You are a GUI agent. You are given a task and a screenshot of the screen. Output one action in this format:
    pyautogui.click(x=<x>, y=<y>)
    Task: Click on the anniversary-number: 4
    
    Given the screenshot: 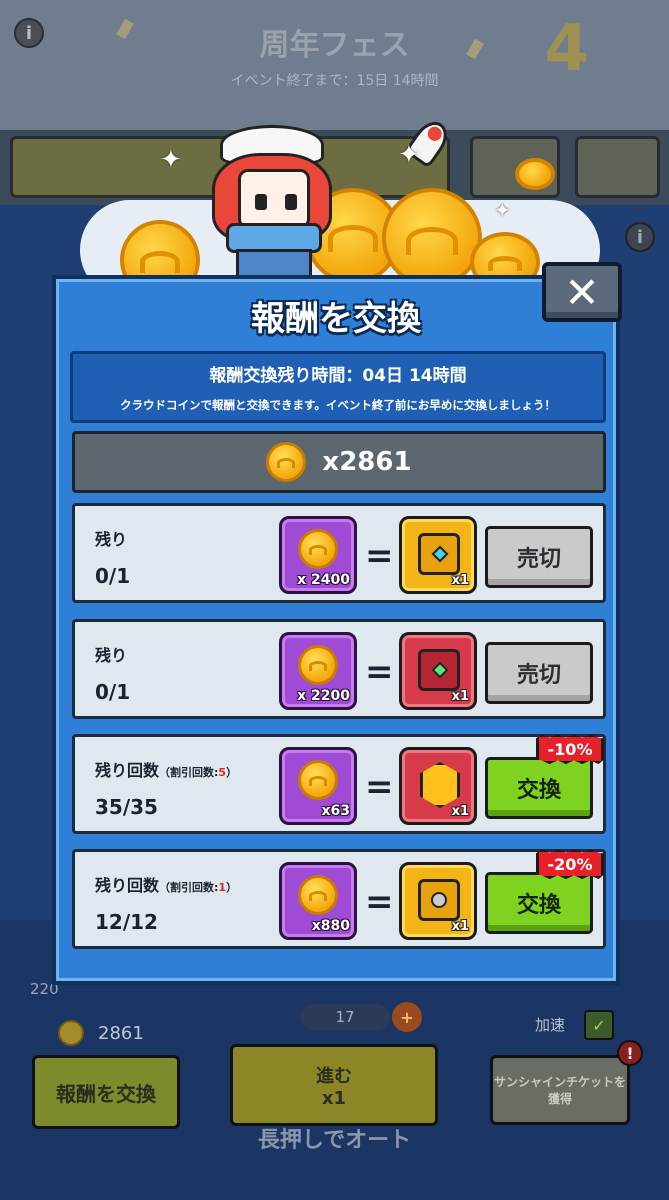 What is the action you would take?
    pyautogui.click(x=566, y=49)
    